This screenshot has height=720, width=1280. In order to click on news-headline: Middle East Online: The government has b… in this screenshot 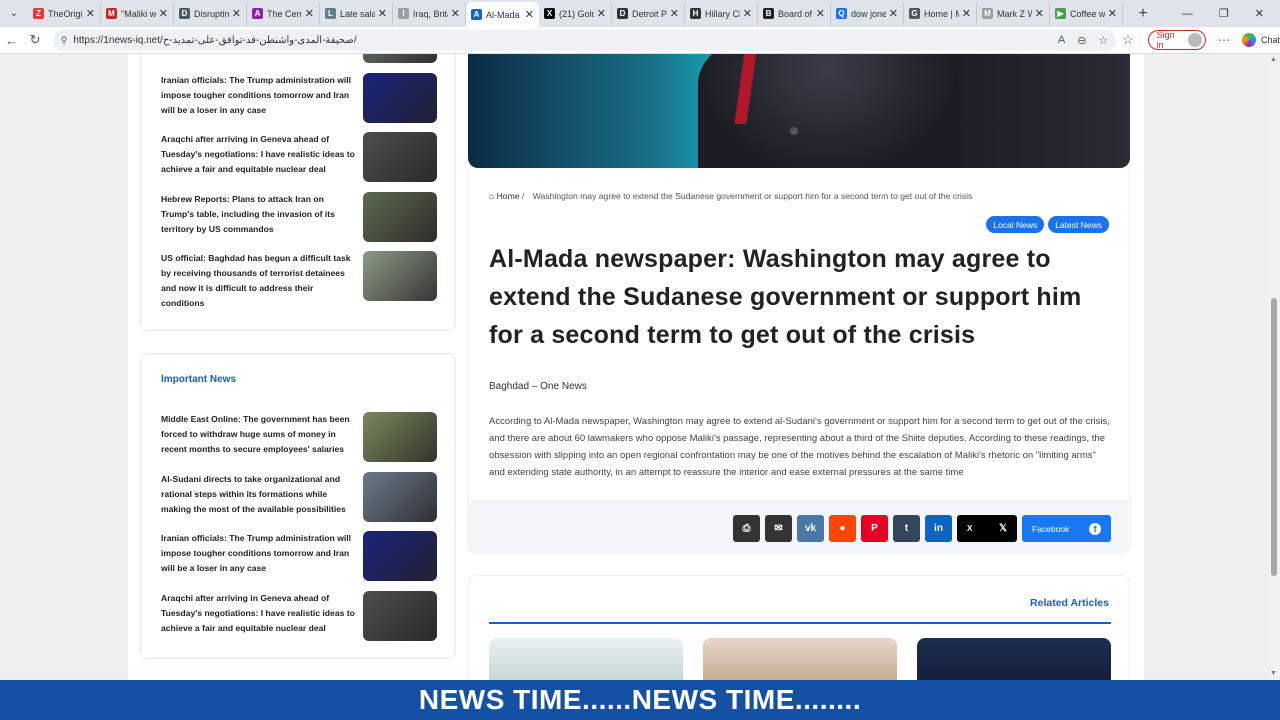, I will do `click(258, 434)`.